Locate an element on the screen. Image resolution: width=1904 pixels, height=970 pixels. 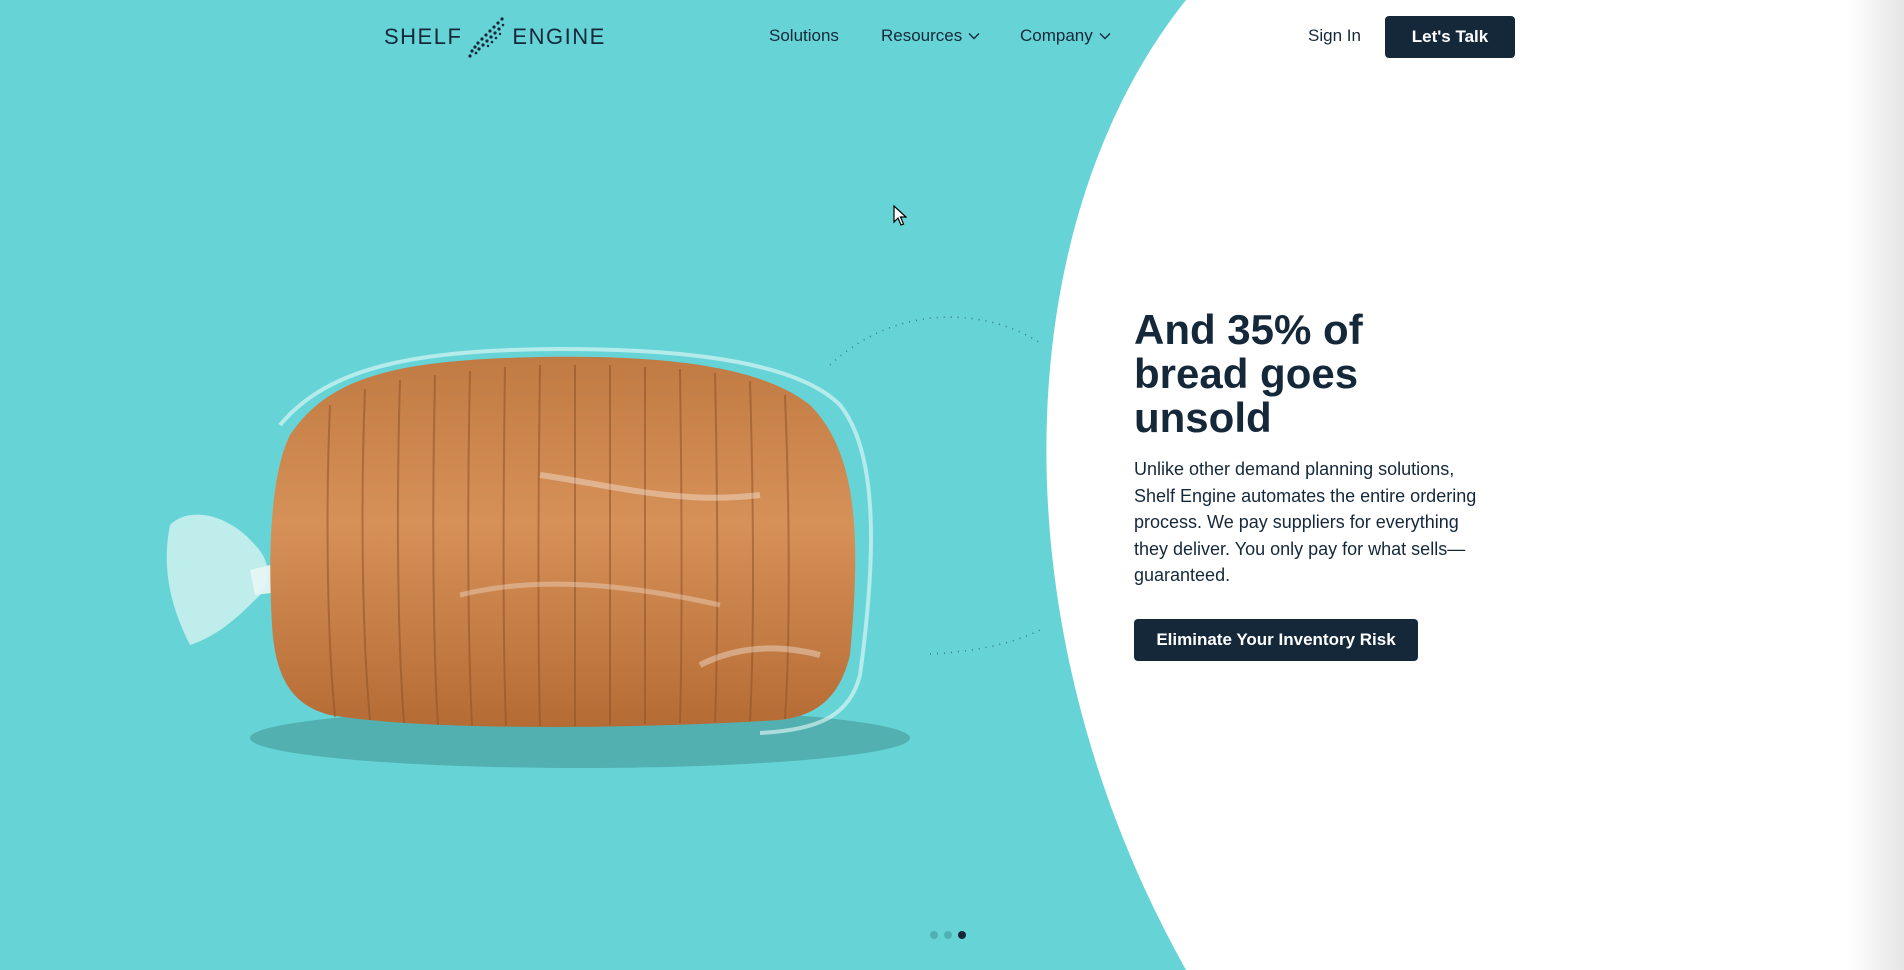
nav-solutions: Solutions is located at coordinates (804, 36).